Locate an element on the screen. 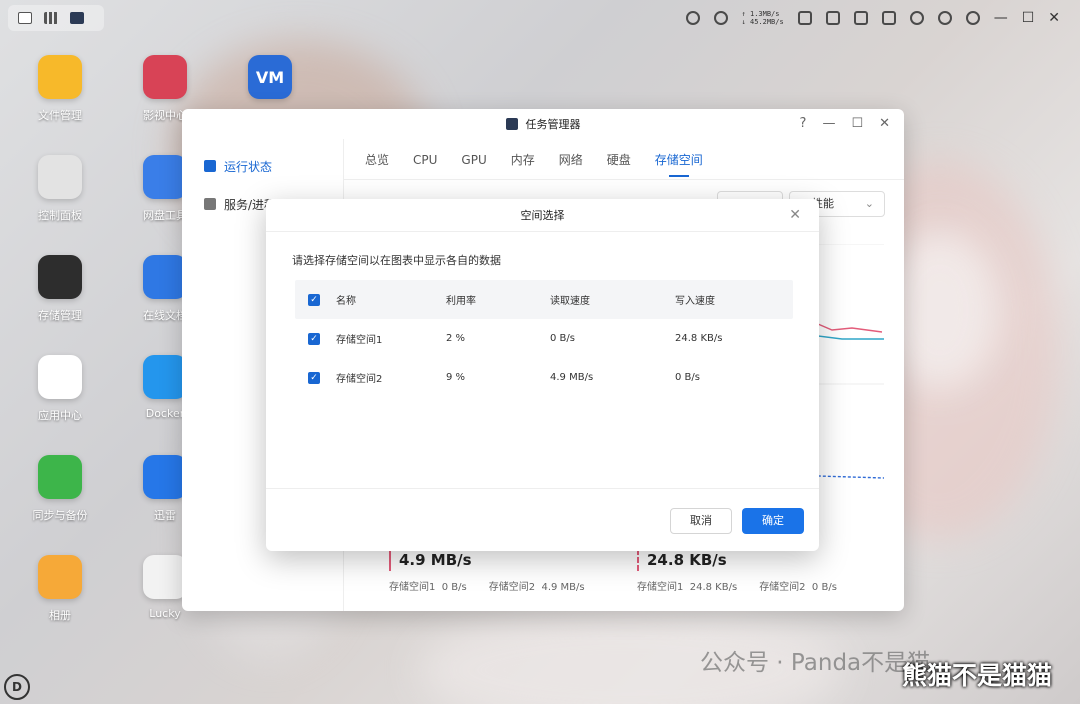 This screenshot has height=704, width=1080. lucky-icon is located at coordinates (165, 577).